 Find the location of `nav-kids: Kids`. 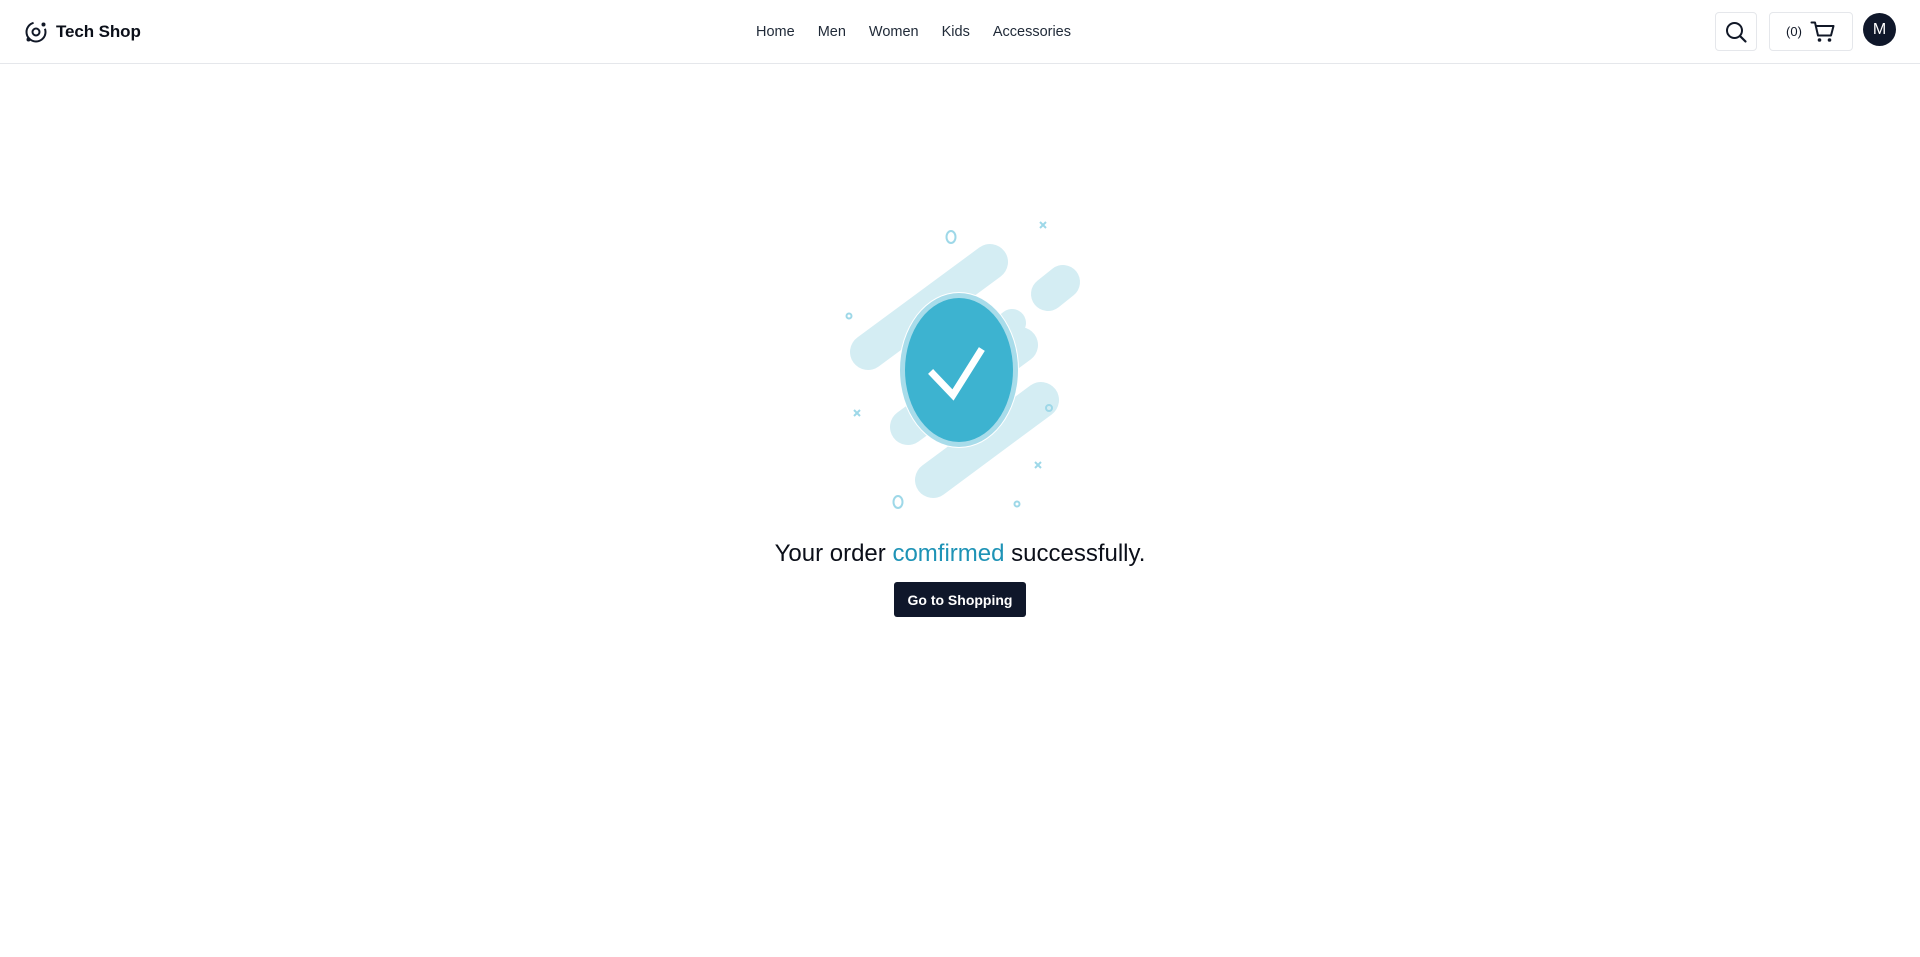

nav-kids: Kids is located at coordinates (956, 32).